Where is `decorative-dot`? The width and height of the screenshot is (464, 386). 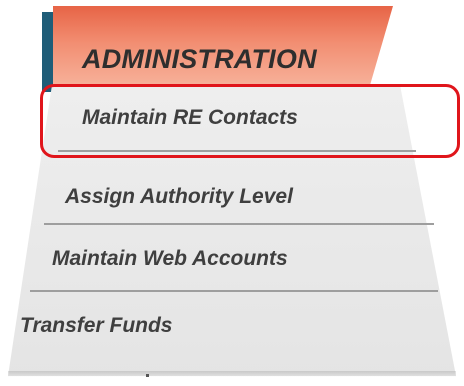 decorative-dot is located at coordinates (147, 375).